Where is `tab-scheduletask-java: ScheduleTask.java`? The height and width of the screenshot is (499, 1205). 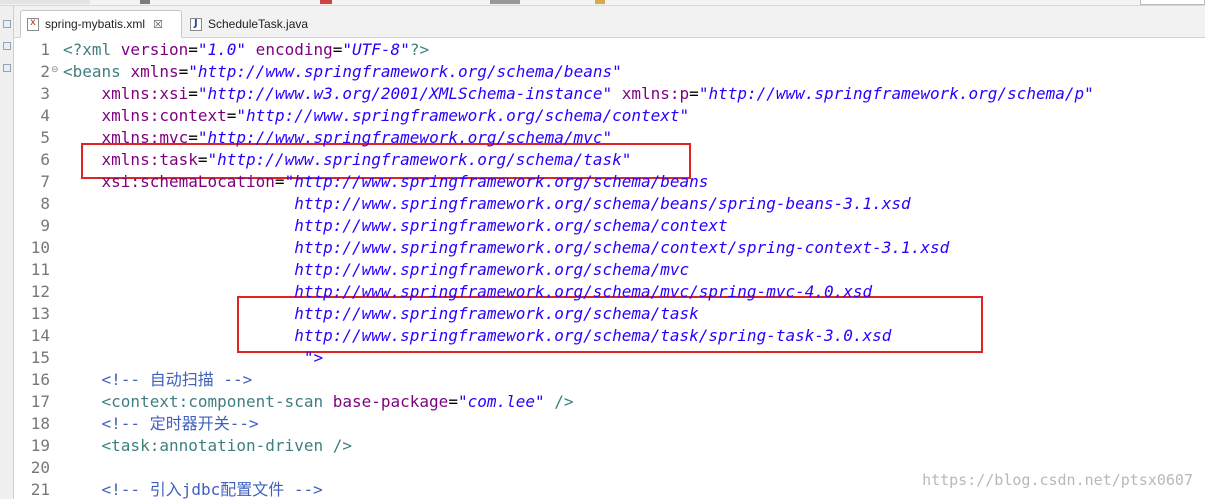
tab-scheduletask-java: ScheduleTask.java is located at coordinates (259, 24).